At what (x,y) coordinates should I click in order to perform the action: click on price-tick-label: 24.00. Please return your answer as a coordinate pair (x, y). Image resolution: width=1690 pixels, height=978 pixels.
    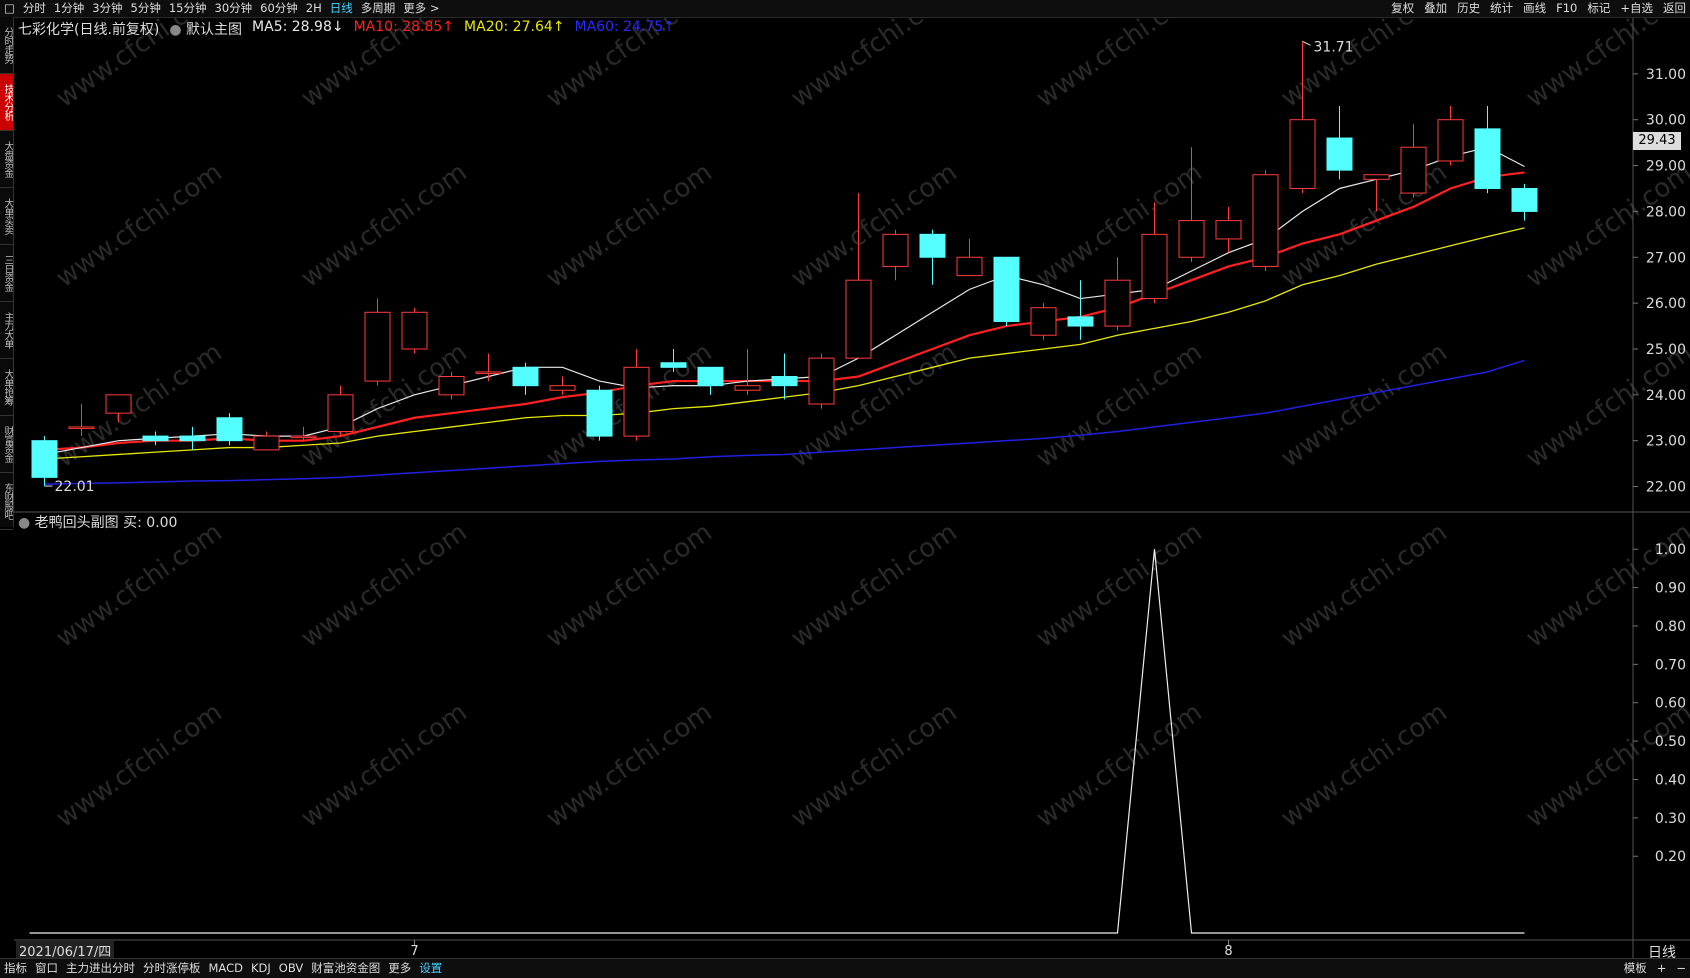
    Looking at the image, I should click on (1666, 396).